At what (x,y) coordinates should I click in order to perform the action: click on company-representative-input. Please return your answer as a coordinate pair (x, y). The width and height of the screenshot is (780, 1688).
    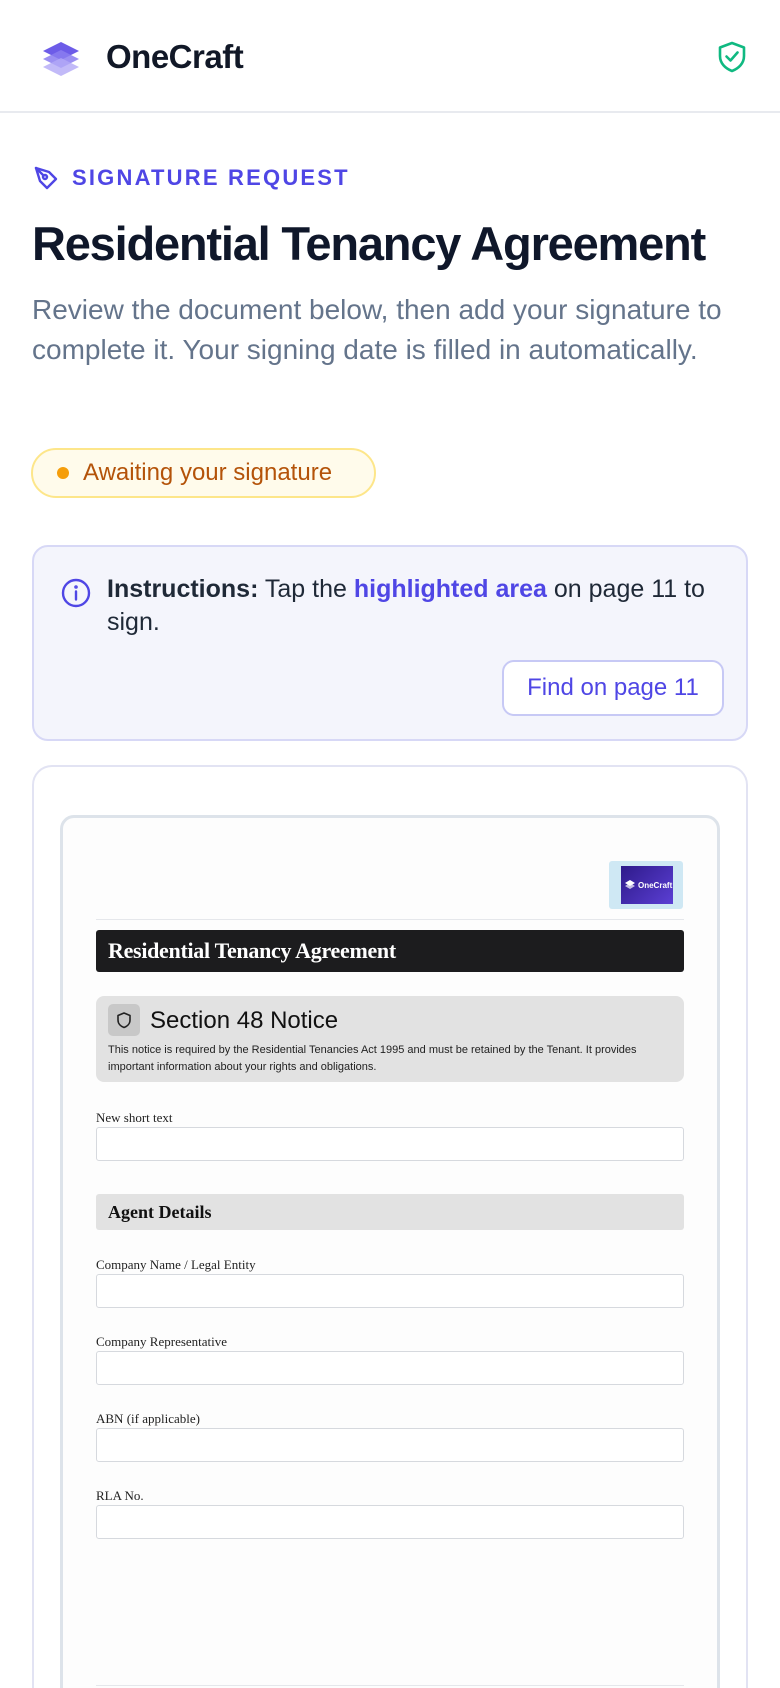
    Looking at the image, I should click on (390, 1368).